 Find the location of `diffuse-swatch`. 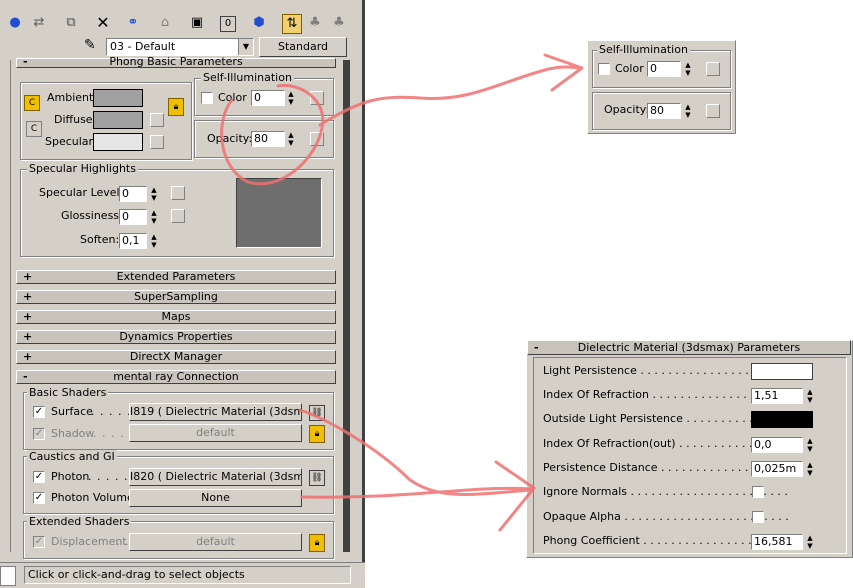

diffuse-swatch is located at coordinates (118, 120).